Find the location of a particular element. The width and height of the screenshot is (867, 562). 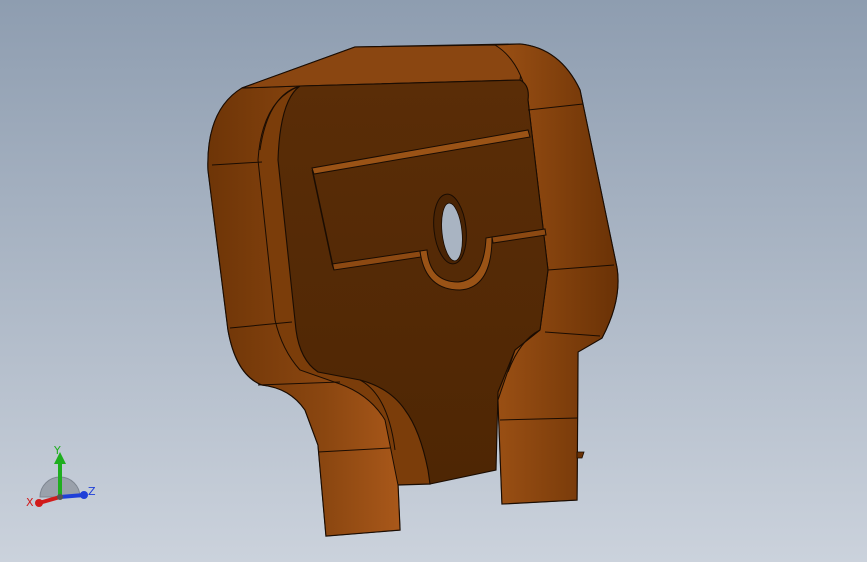

right-tab-notch is located at coordinates (580, 455).